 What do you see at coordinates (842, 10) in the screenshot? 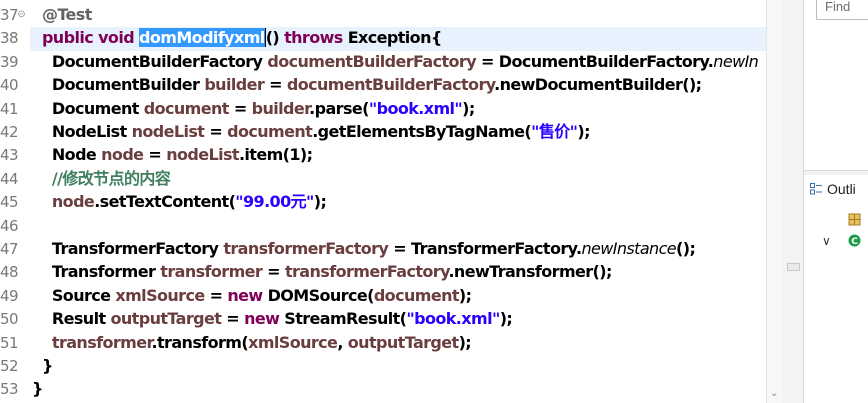
I see `find-input: Find` at bounding box center [842, 10].